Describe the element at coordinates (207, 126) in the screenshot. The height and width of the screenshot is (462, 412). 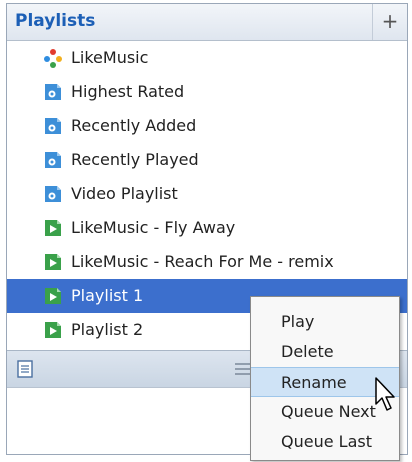
I see `playlist-item-recently-added: Recently Added` at that location.